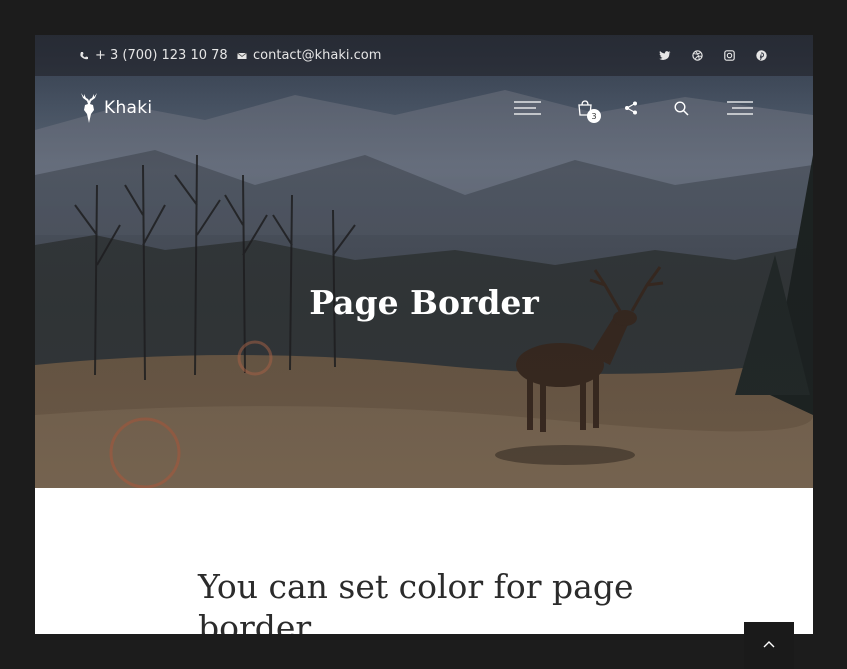  I want to click on contact-email: contact@khaki.com, so click(309, 55).